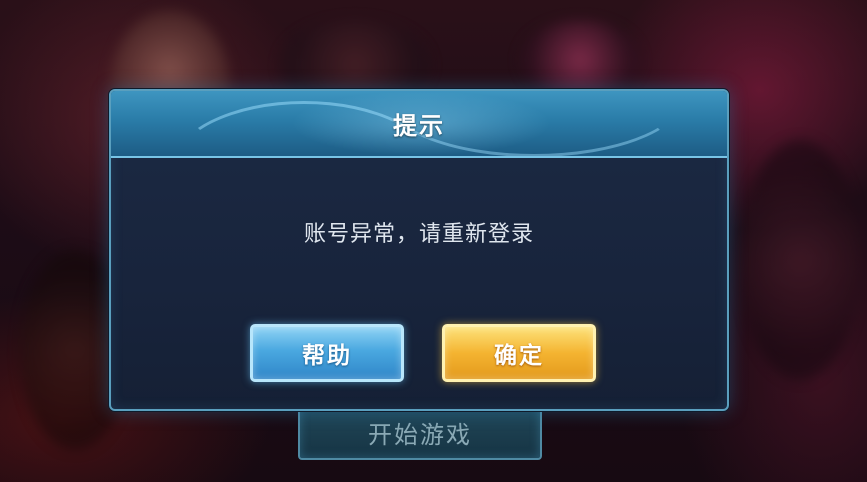 The width and height of the screenshot is (867, 482). What do you see at coordinates (418, 234) in the screenshot?
I see `dialog-message: 账号异常，请重新登录` at bounding box center [418, 234].